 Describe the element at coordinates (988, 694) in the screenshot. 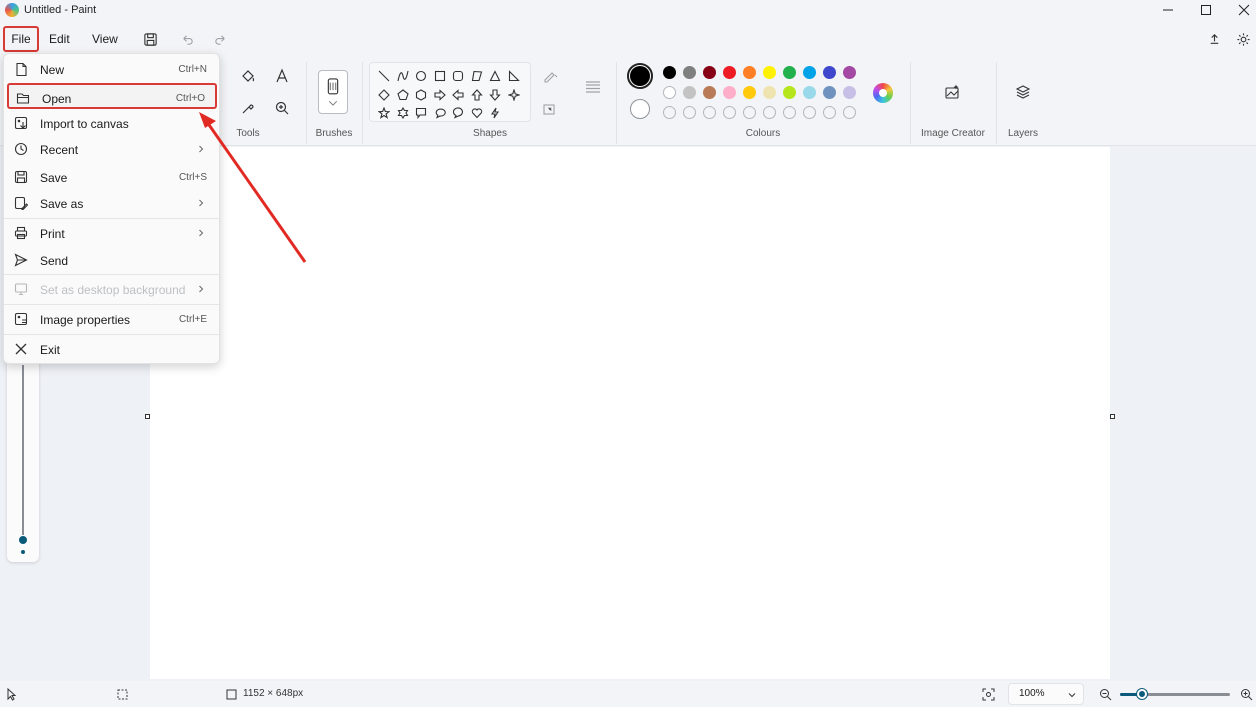

I see `fit-to-window-icon` at that location.